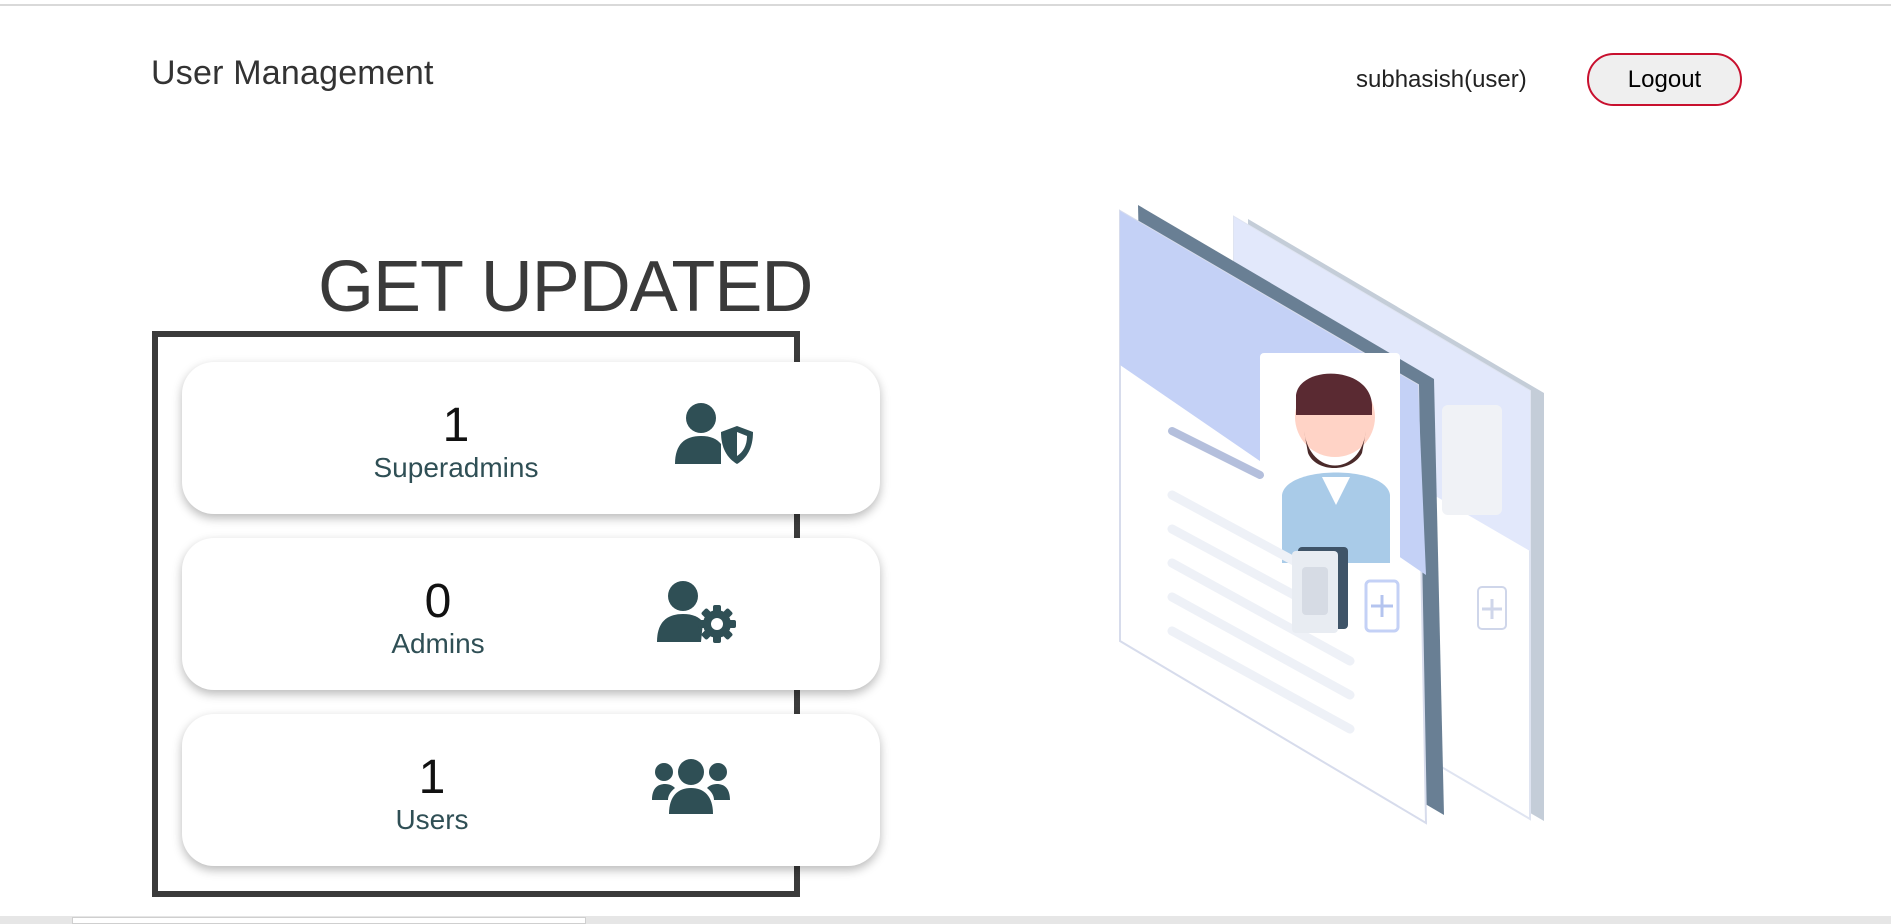 The width and height of the screenshot is (1891, 924). What do you see at coordinates (456, 467) in the screenshot?
I see `stat-label: Superadmins` at bounding box center [456, 467].